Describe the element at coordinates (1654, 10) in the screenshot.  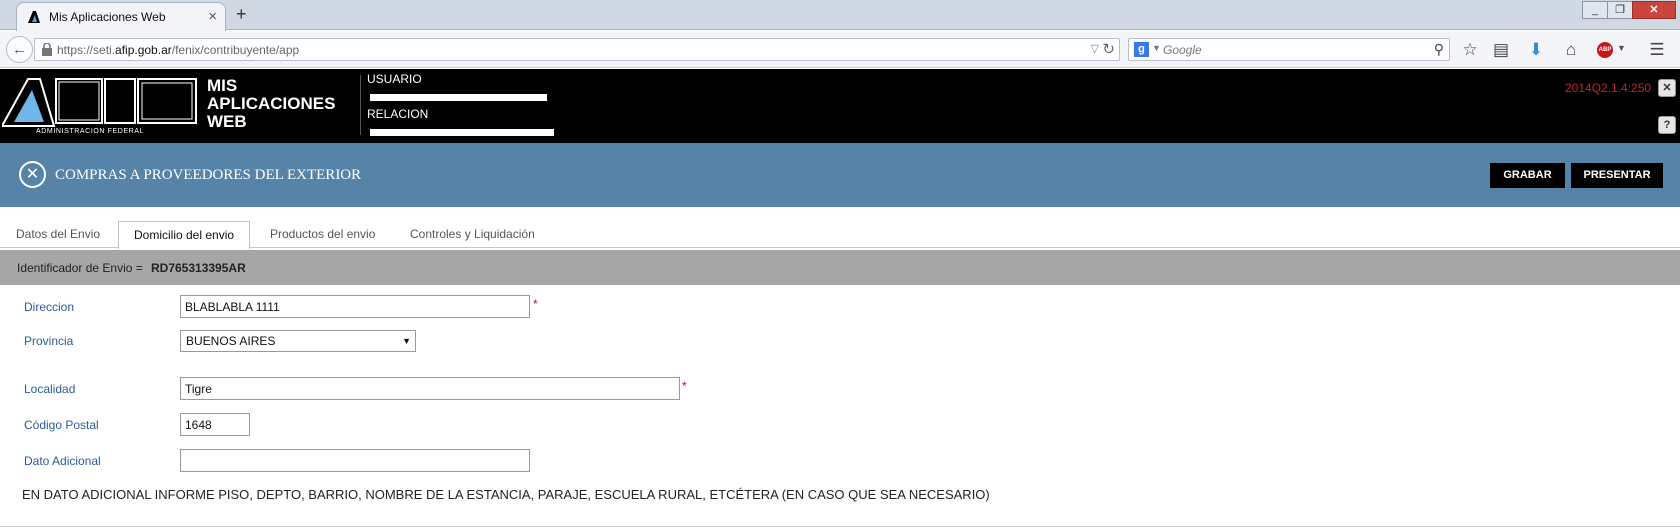
I see `window-close-icon: ✕` at that location.